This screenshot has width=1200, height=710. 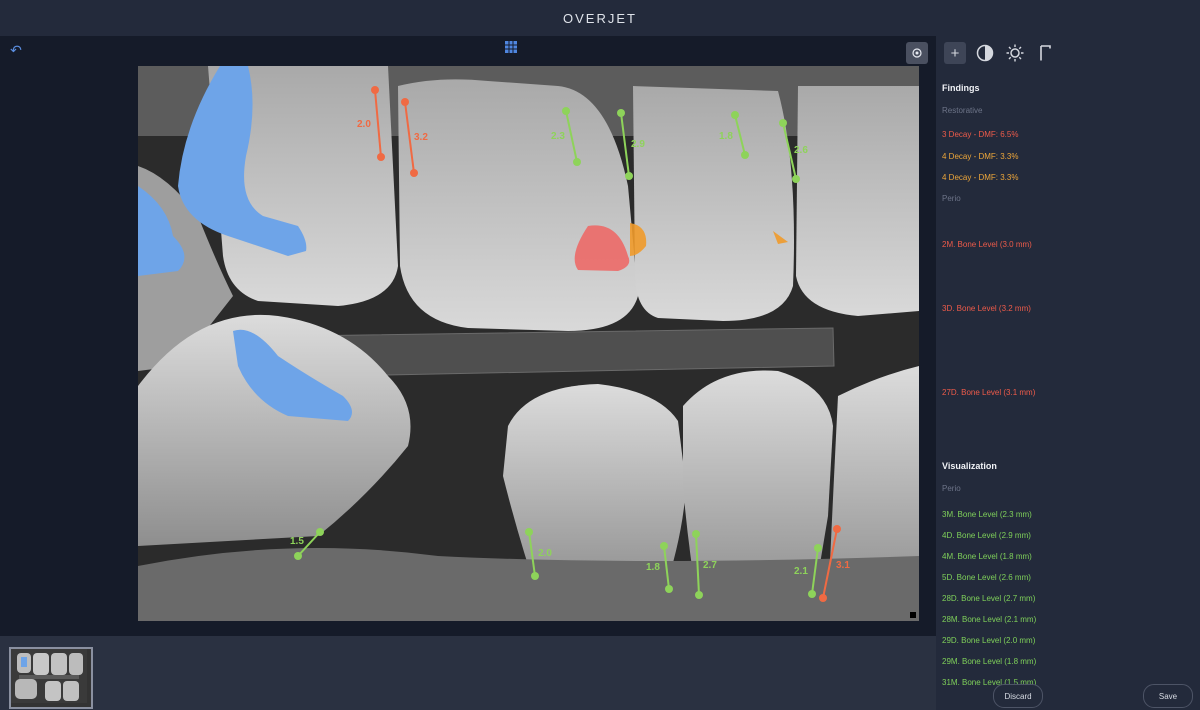 What do you see at coordinates (913, 615) in the screenshot?
I see `corner-marker` at bounding box center [913, 615].